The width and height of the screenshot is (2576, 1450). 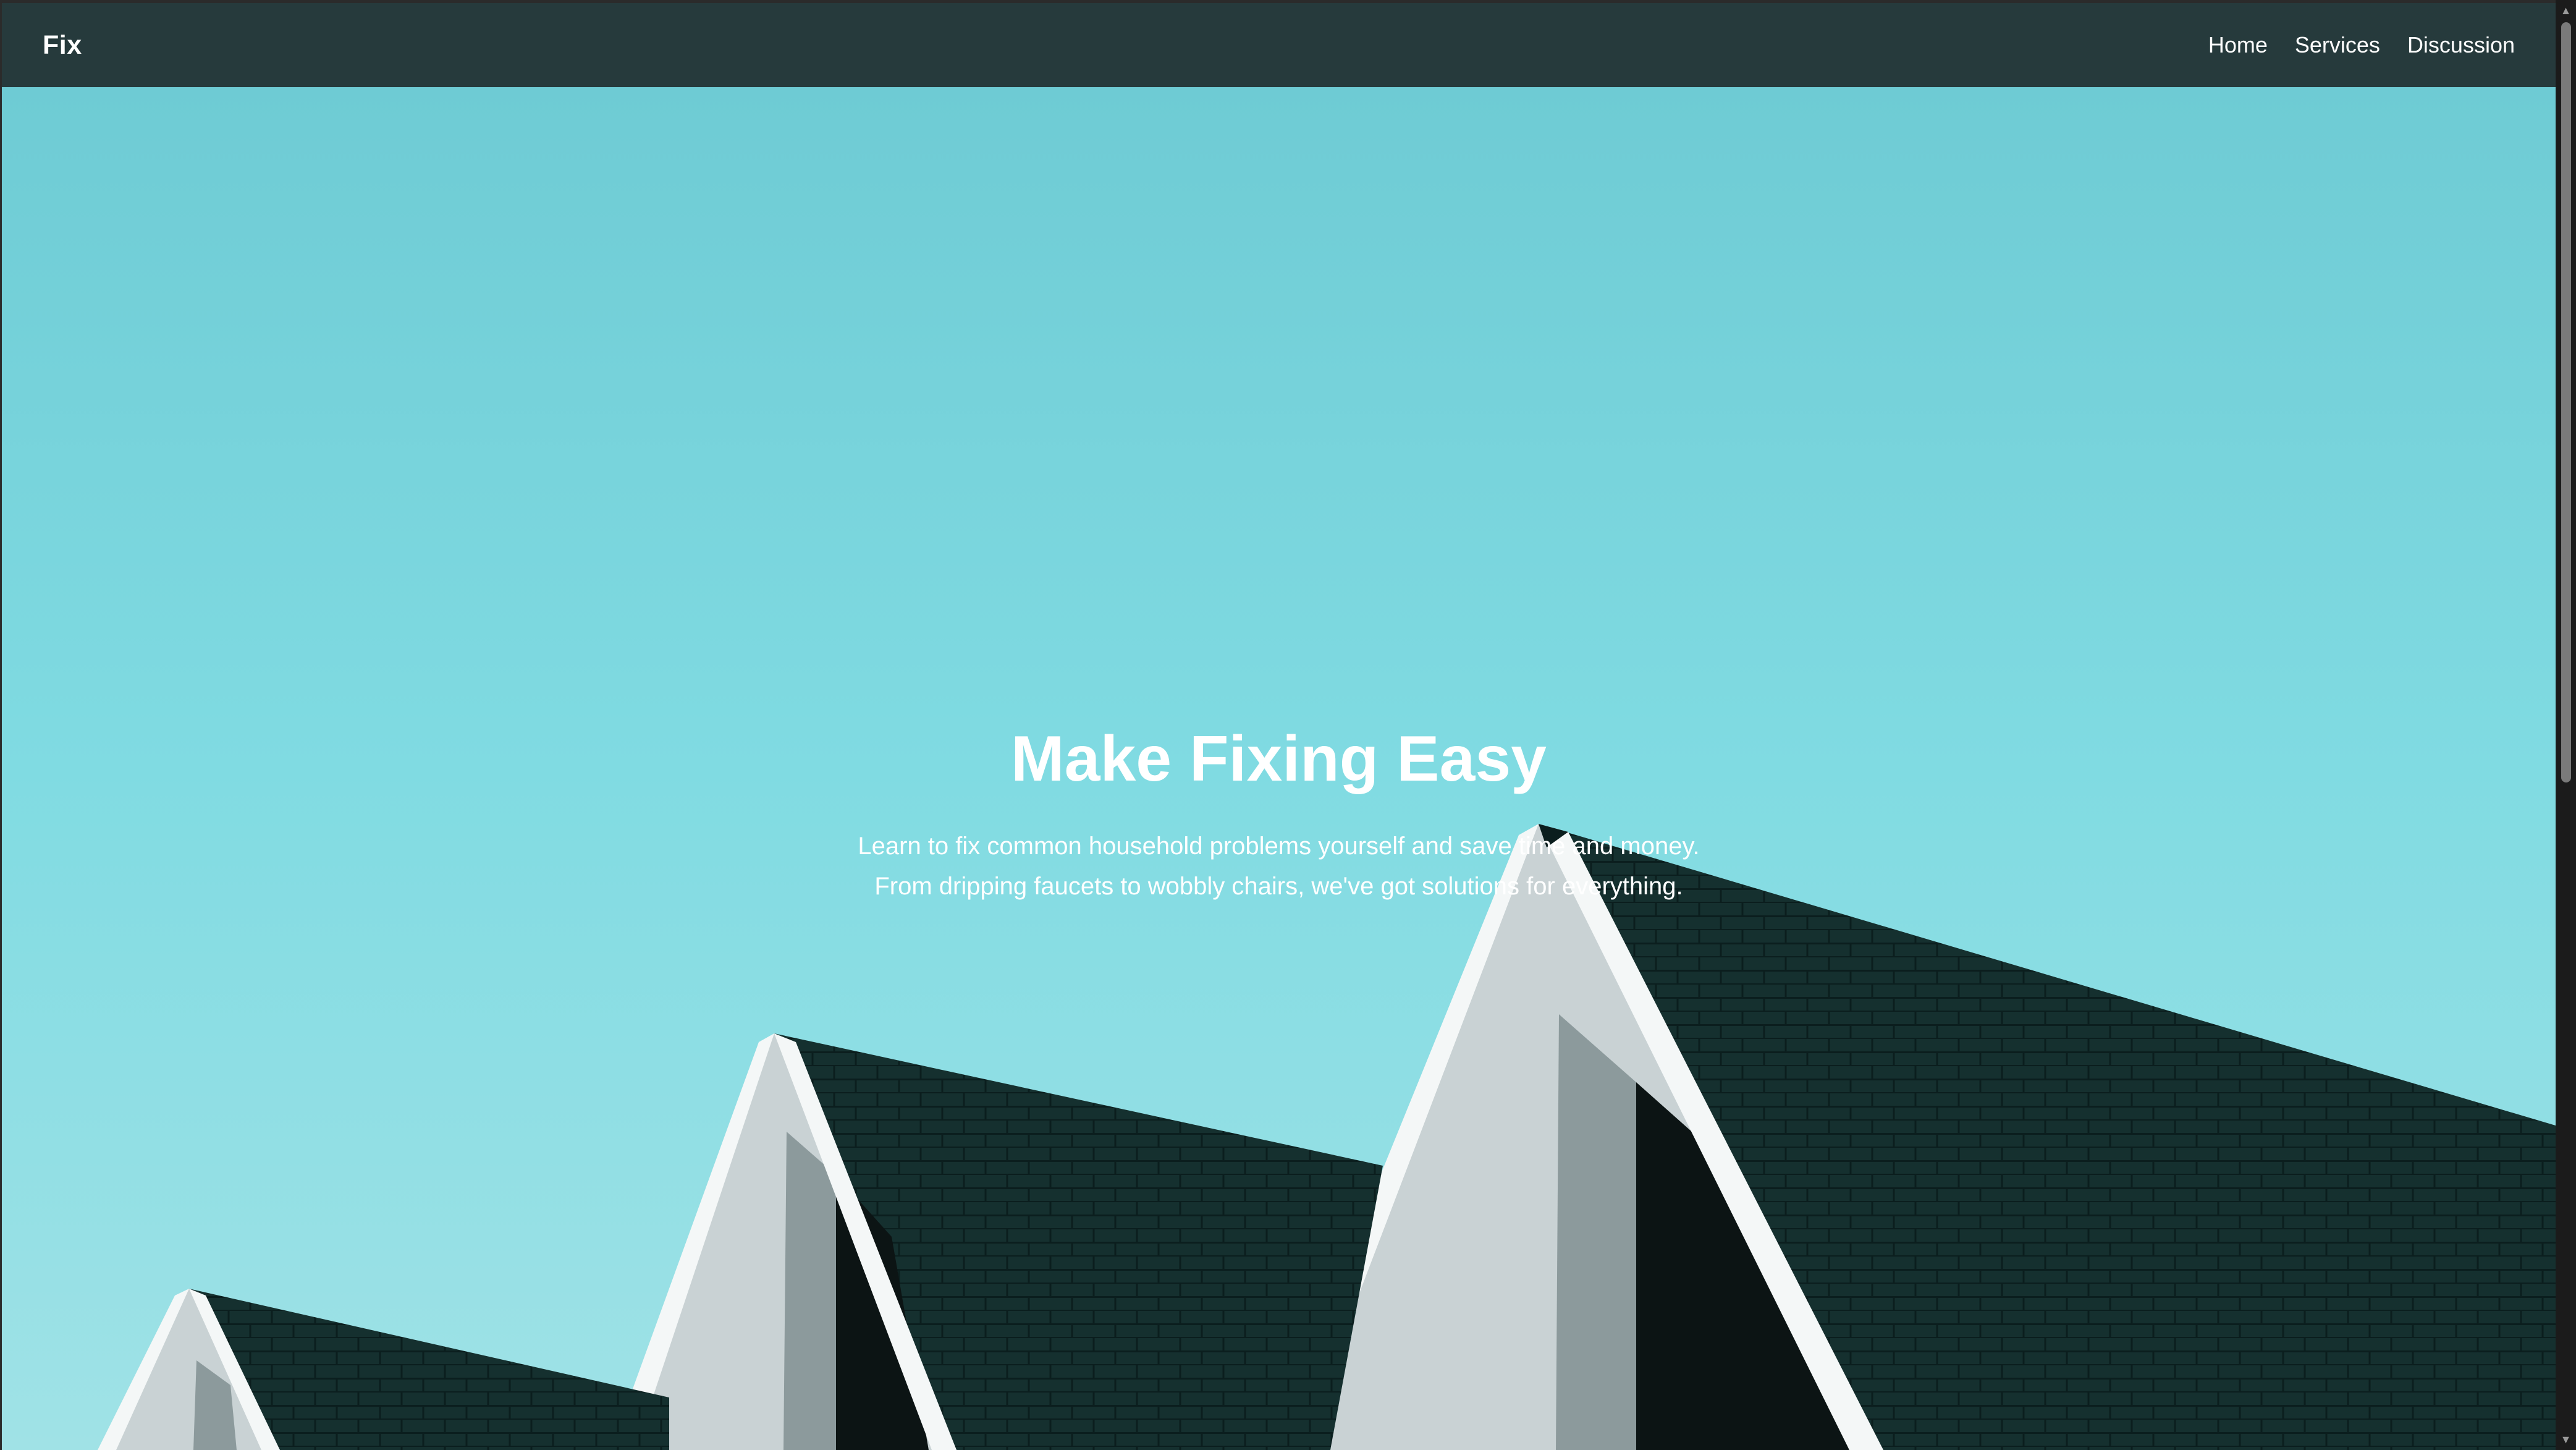 I want to click on vertical-scrollbar: ▲ ▼, so click(x=2566, y=725).